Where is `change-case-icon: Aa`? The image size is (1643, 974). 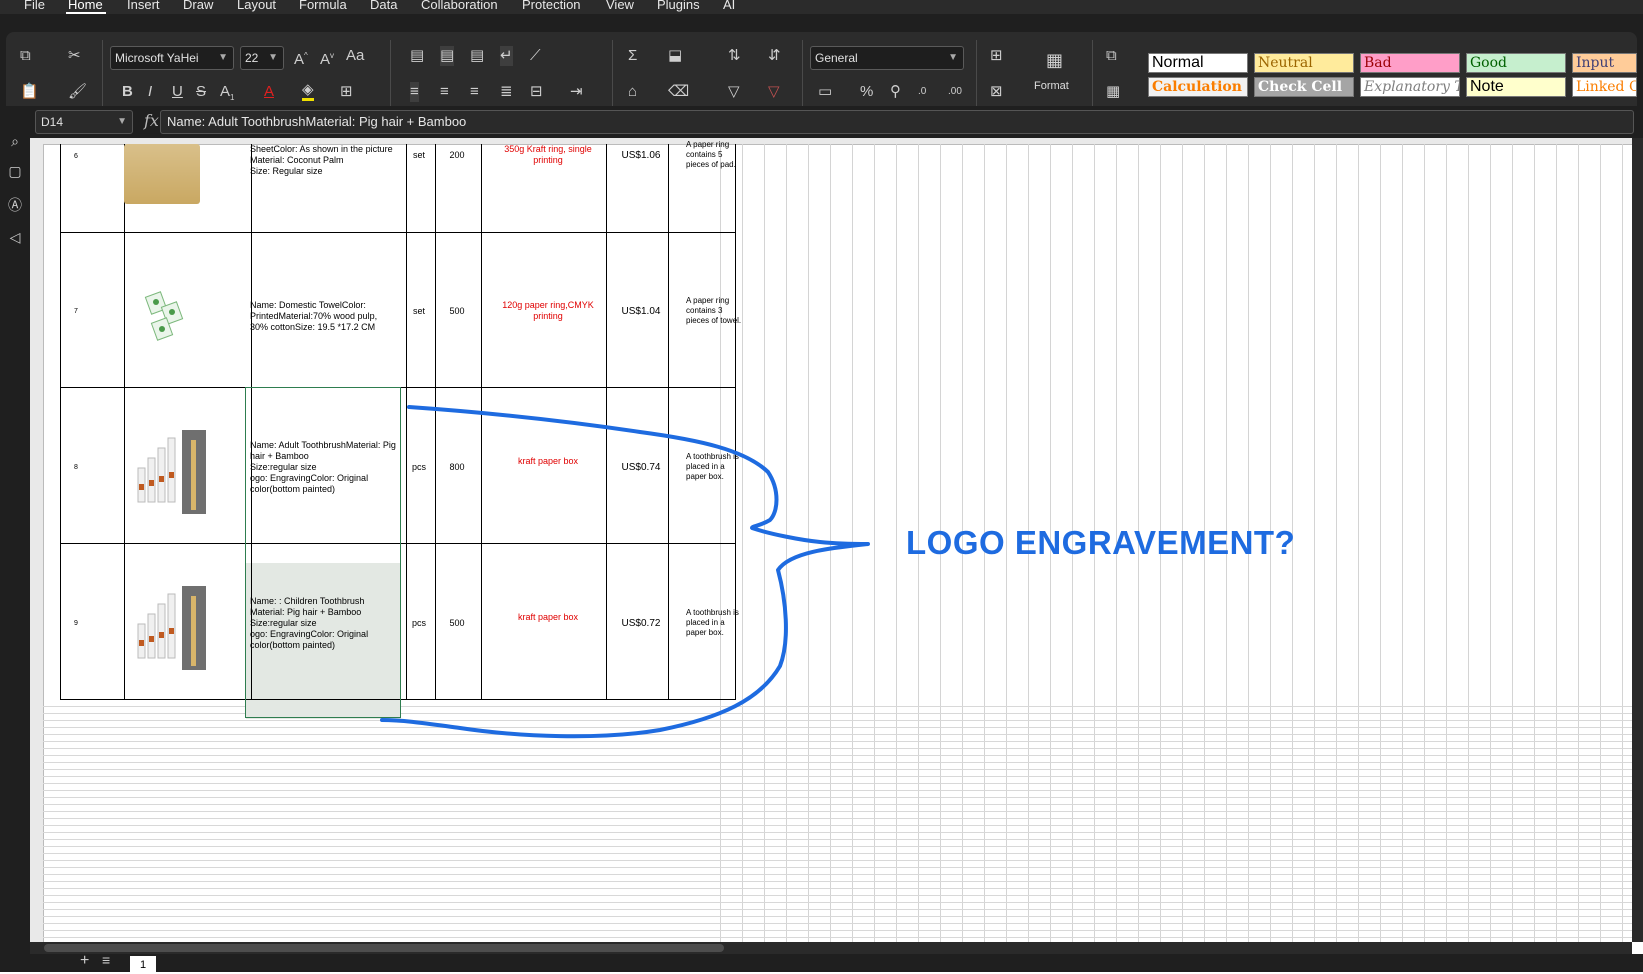 change-case-icon: Aa is located at coordinates (355, 56).